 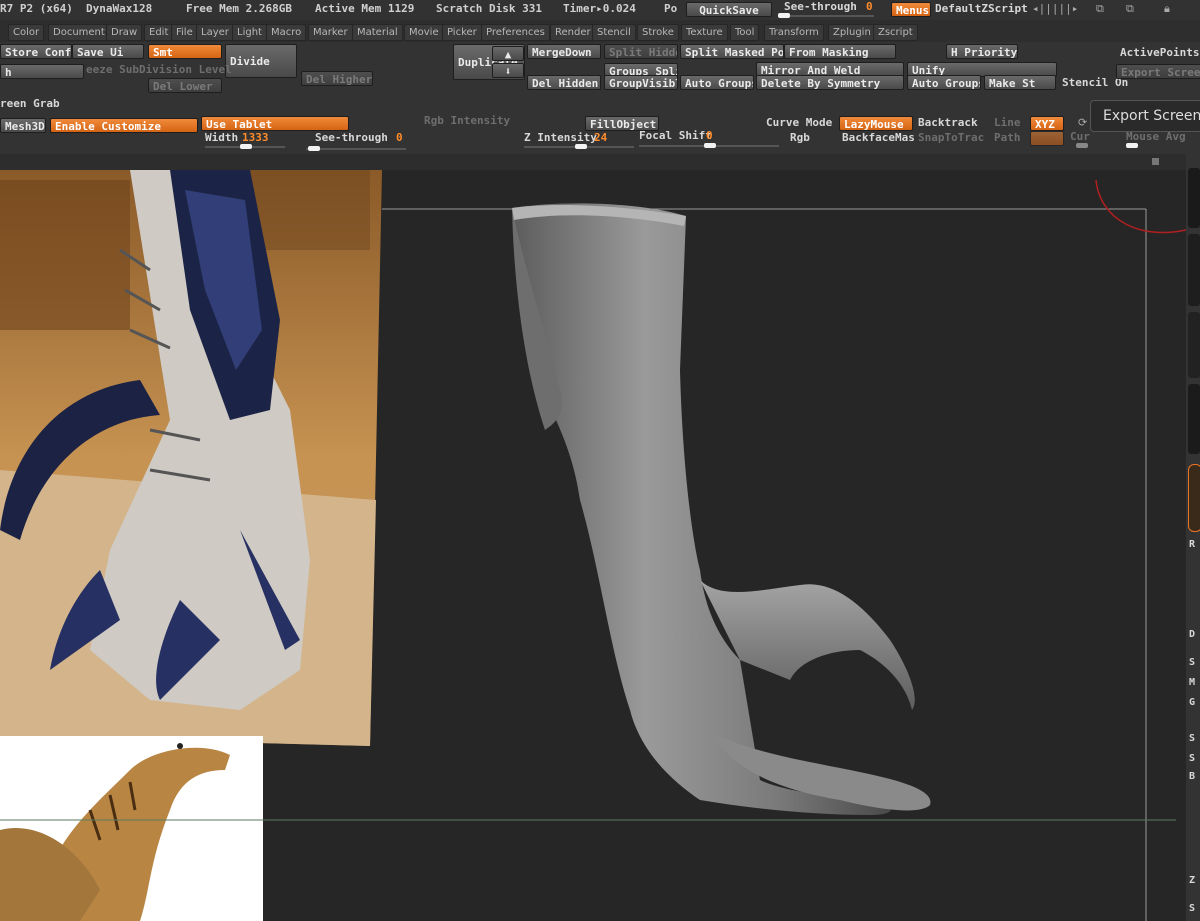 I want to click on menu-layer: Layer, so click(x=215, y=32).